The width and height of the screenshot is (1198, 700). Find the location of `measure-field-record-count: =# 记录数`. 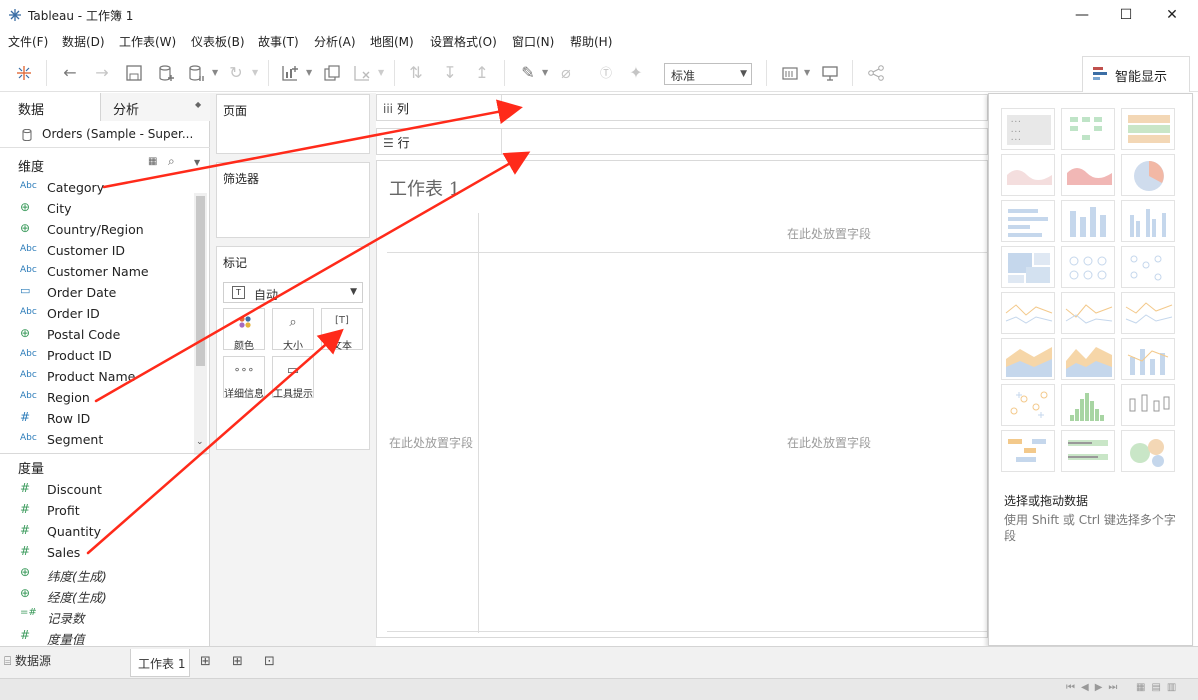

measure-field-record-count: =# 记录数 is located at coordinates (97, 615).